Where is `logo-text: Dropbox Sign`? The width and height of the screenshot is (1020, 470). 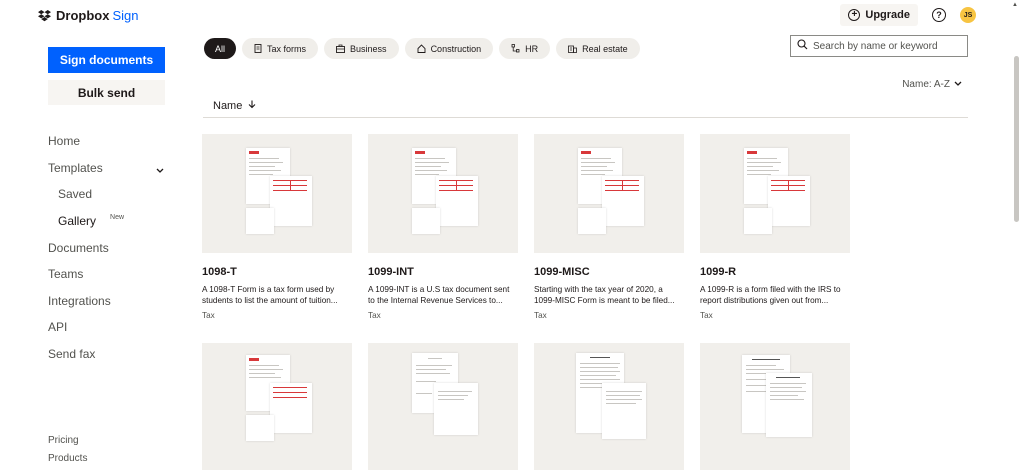
logo-text: Dropbox Sign is located at coordinates (97, 15).